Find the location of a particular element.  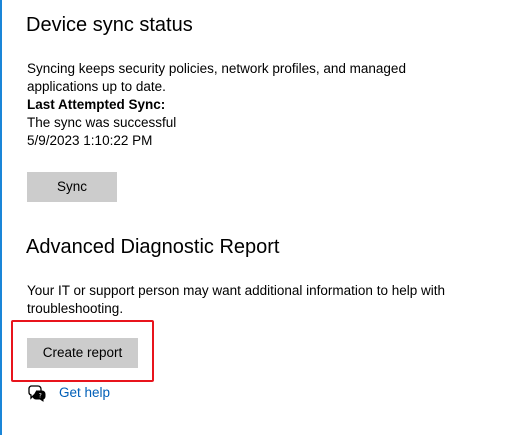

last-sync-time: 5/9/2023 1:10:22 PM is located at coordinates (90, 140).